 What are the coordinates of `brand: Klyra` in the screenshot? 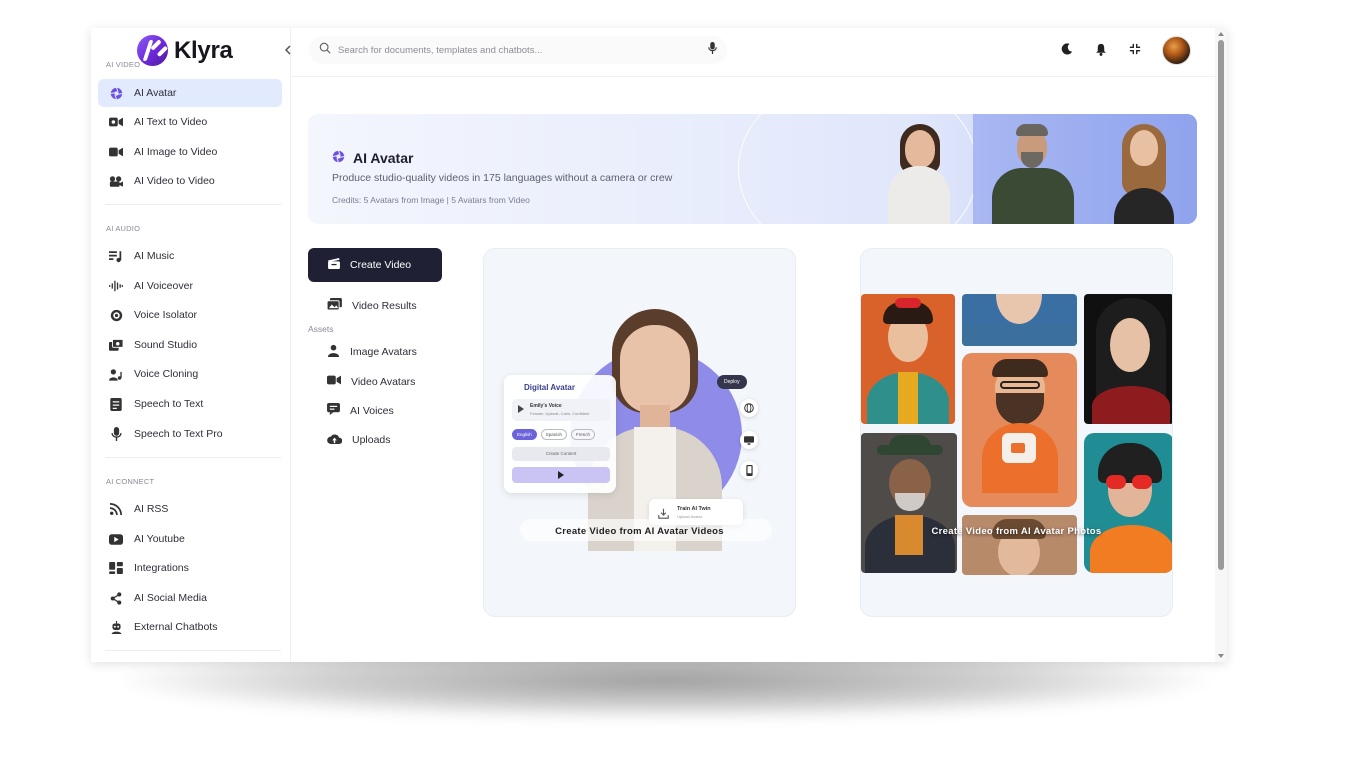 It's located at (185, 50).